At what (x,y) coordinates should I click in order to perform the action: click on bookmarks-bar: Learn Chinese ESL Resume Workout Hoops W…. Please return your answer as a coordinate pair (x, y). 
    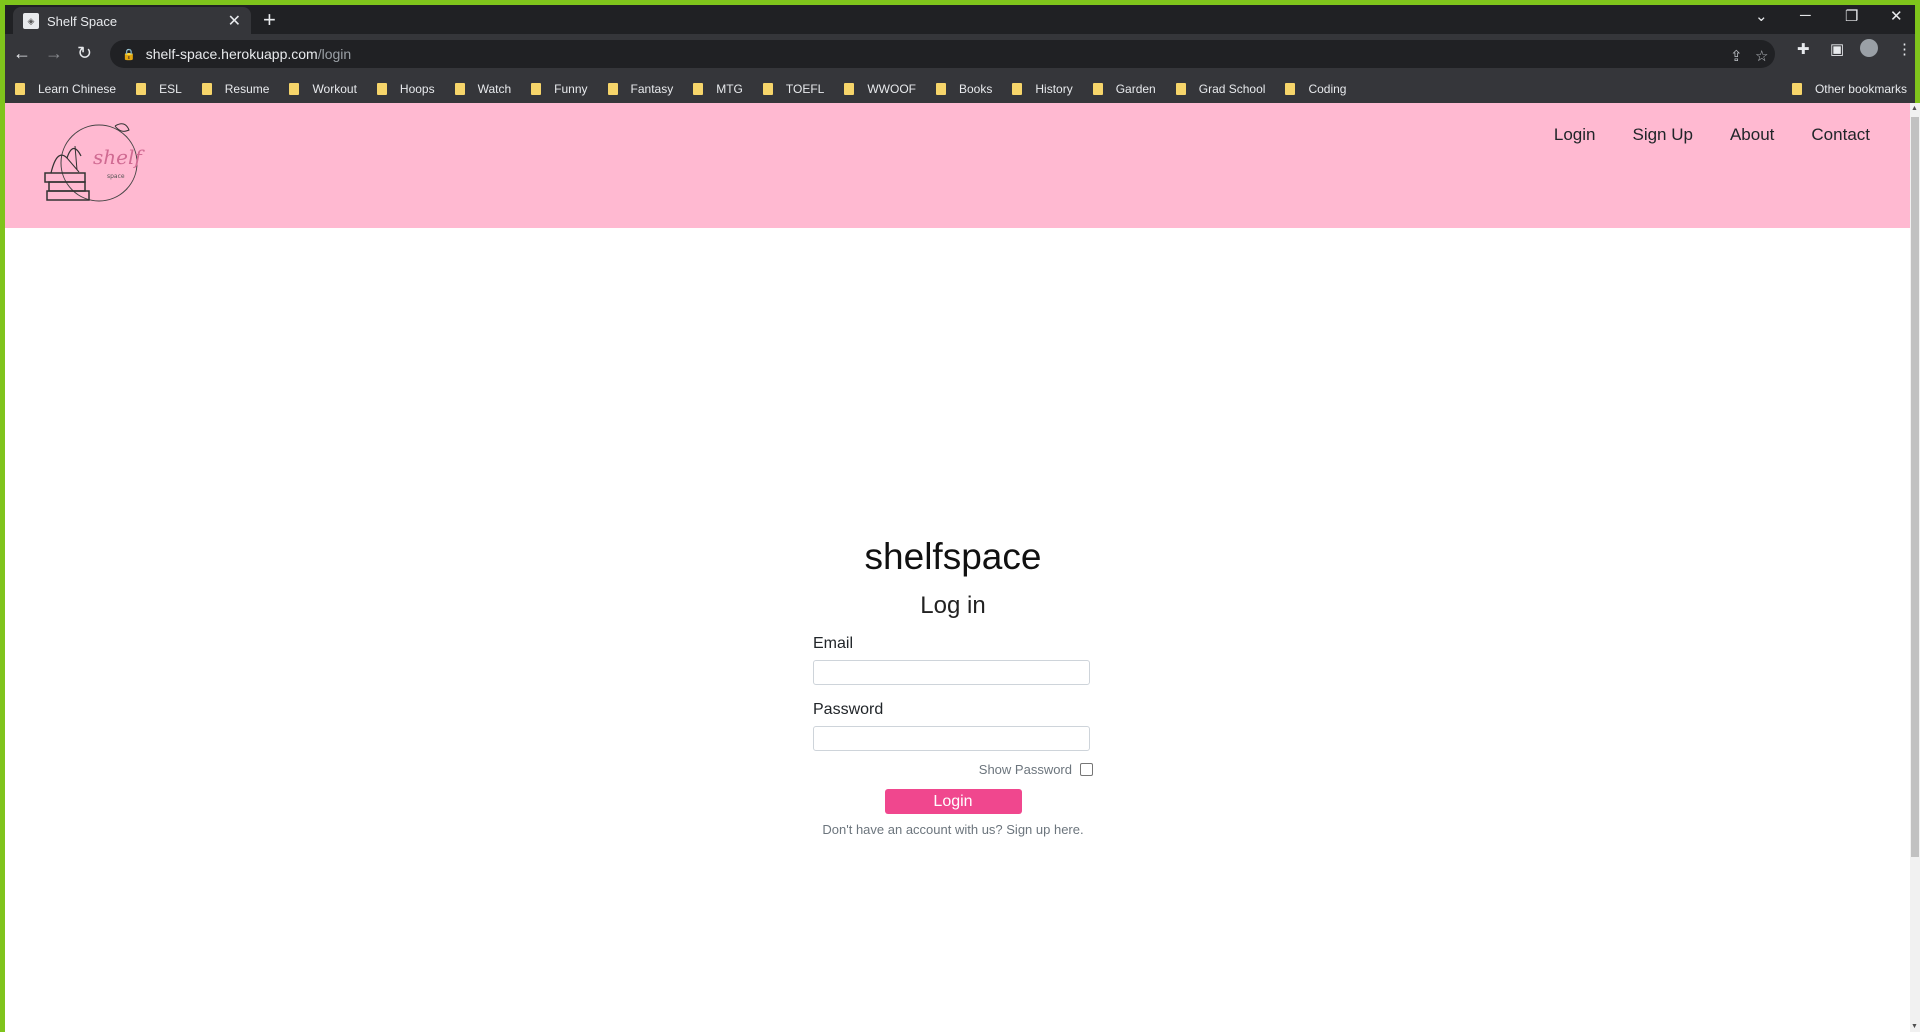
    Looking at the image, I should click on (960, 88).